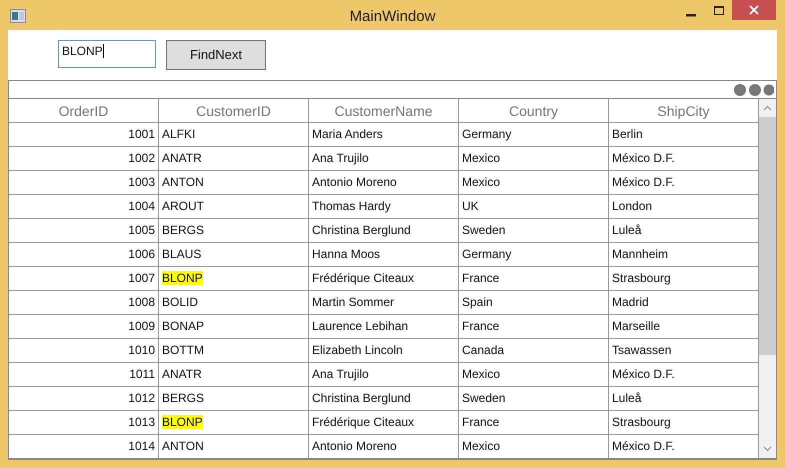 The image size is (785, 468). What do you see at coordinates (183, 326) in the screenshot?
I see `table-cell: BONAP` at bounding box center [183, 326].